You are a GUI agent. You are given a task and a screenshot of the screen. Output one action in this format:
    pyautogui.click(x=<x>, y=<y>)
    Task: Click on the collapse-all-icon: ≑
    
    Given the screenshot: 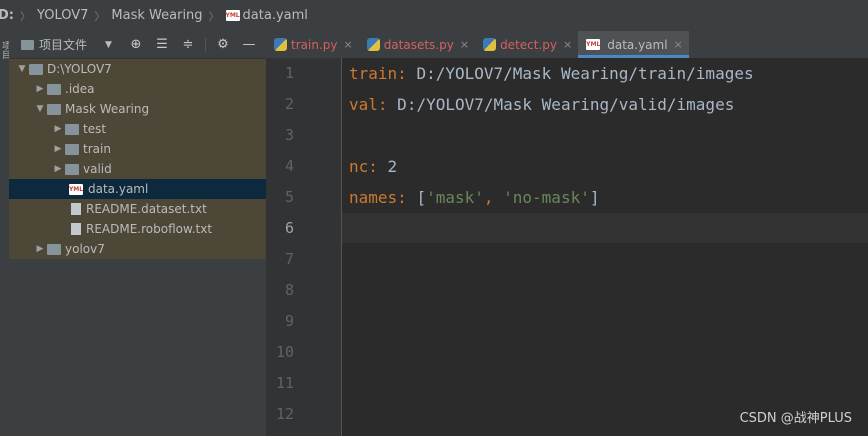 What is the action you would take?
    pyautogui.click(x=188, y=44)
    